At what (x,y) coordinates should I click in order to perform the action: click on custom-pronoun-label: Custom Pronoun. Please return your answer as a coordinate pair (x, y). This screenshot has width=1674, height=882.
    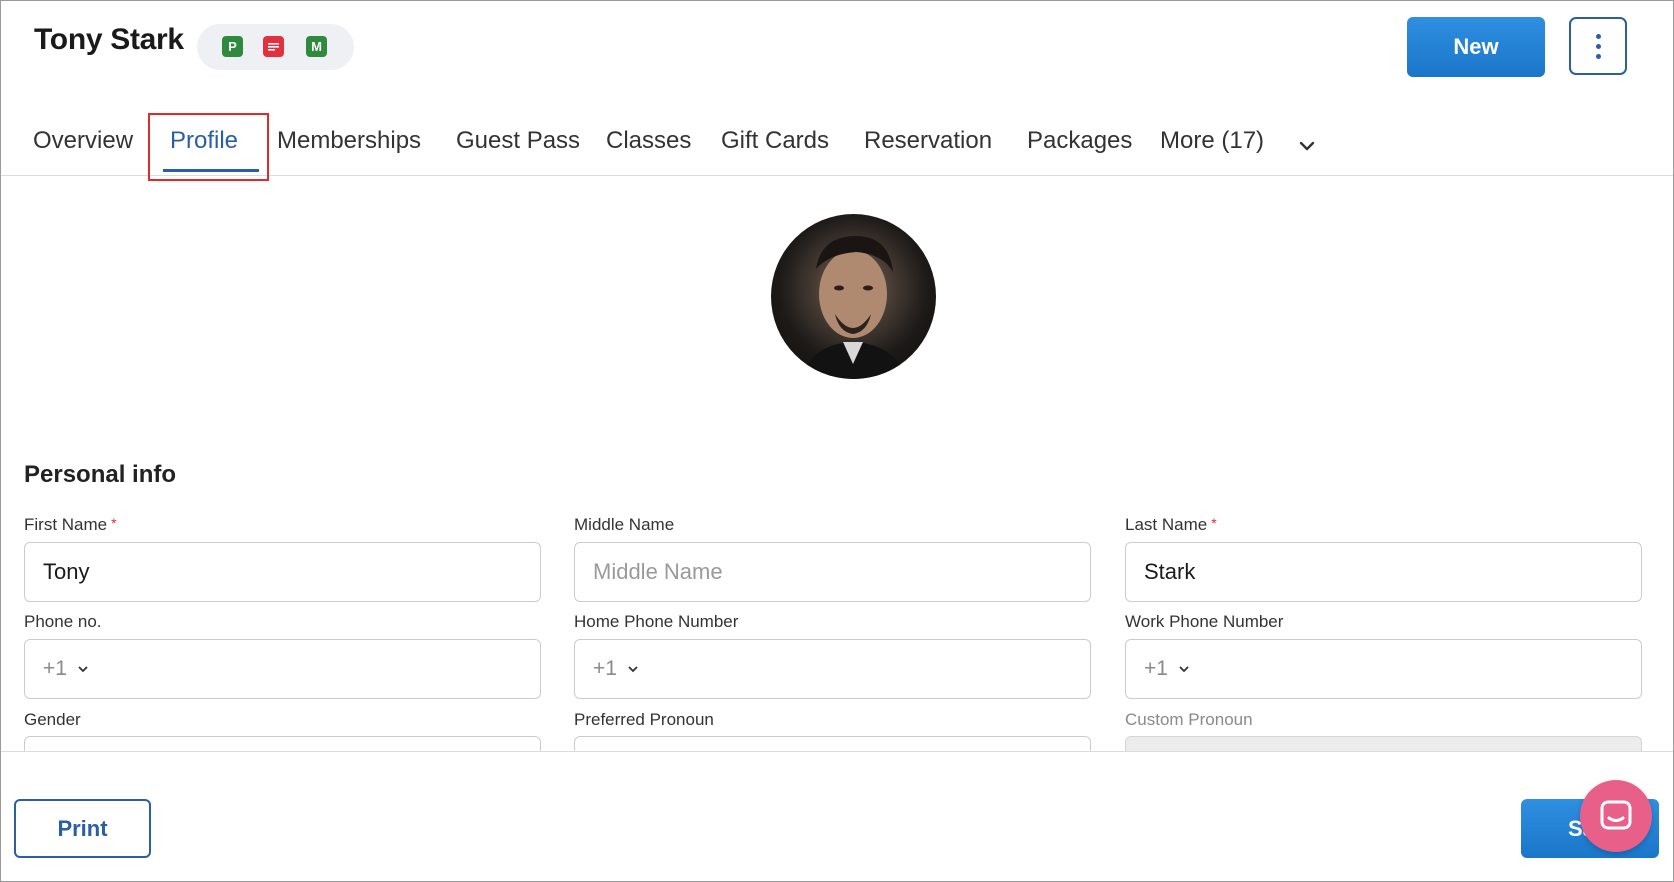
    Looking at the image, I should click on (1189, 719).